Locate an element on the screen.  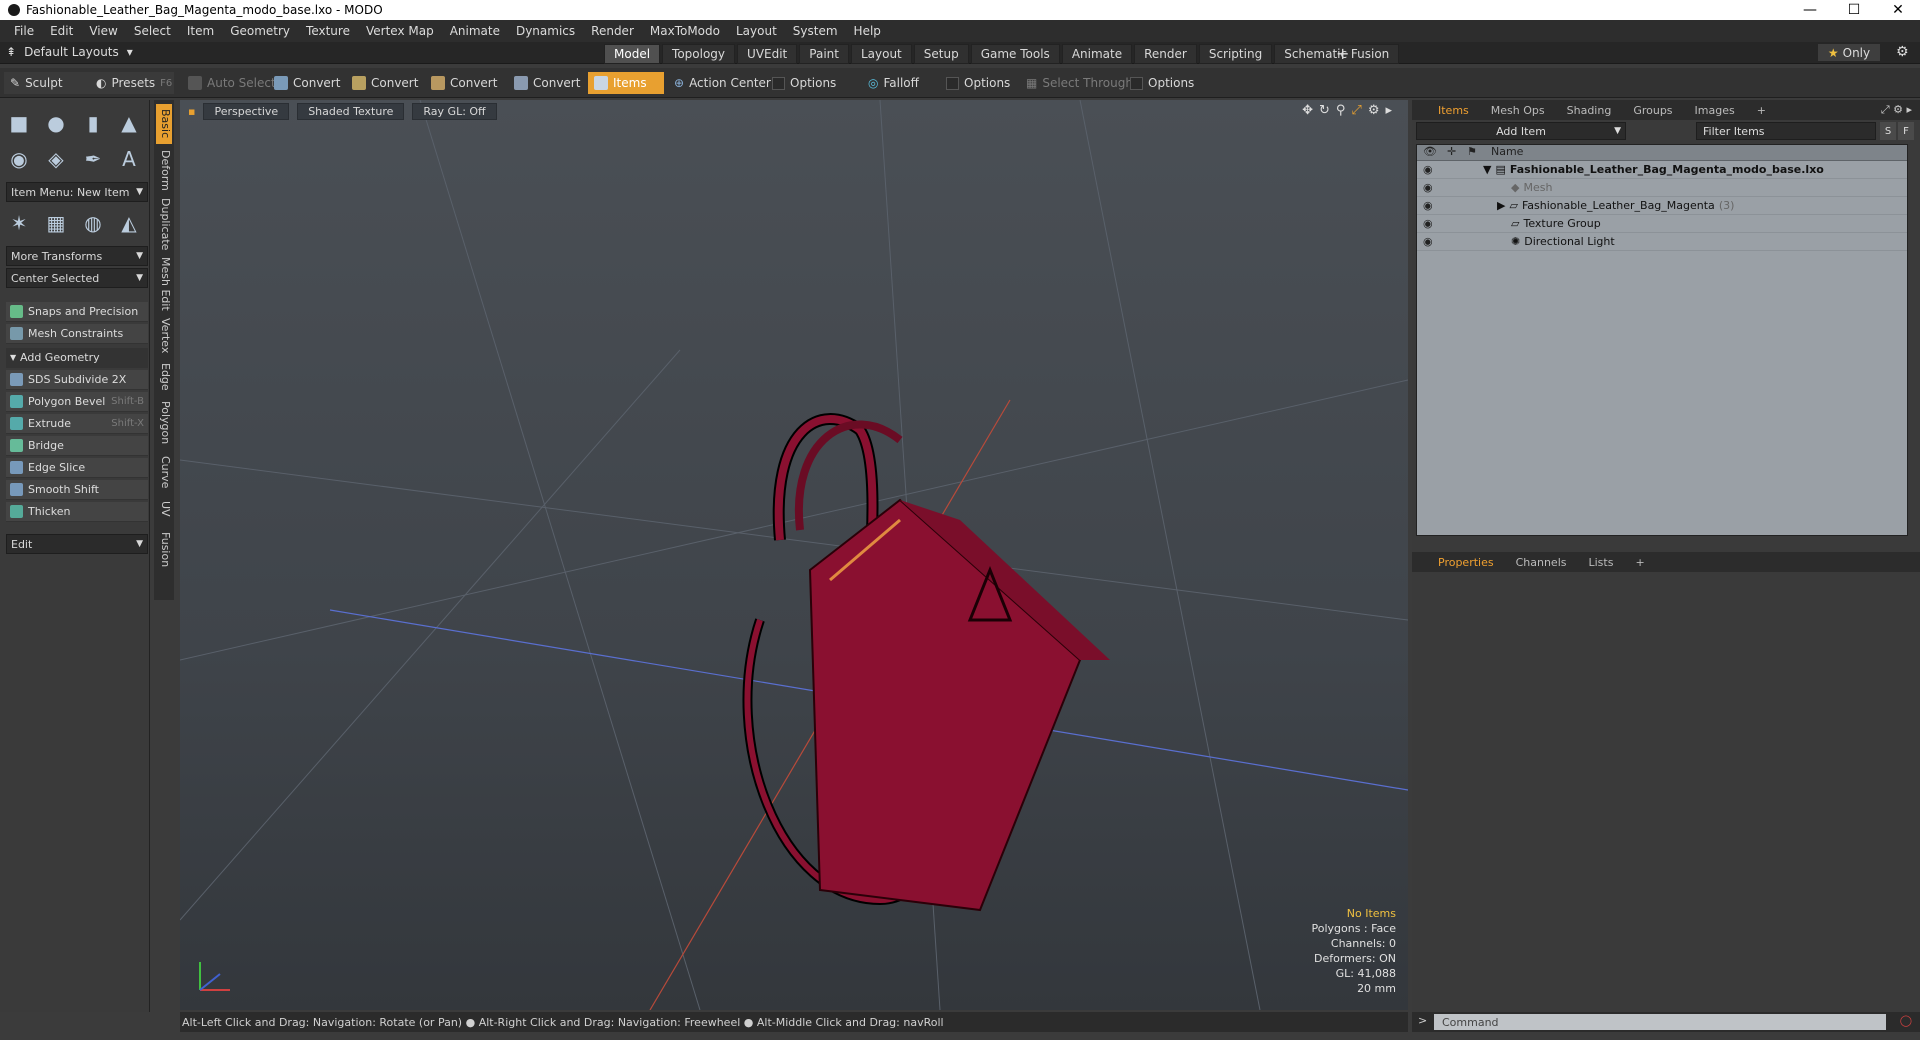
maximize-view-icon: ⤢ is located at coordinates (1356, 110).